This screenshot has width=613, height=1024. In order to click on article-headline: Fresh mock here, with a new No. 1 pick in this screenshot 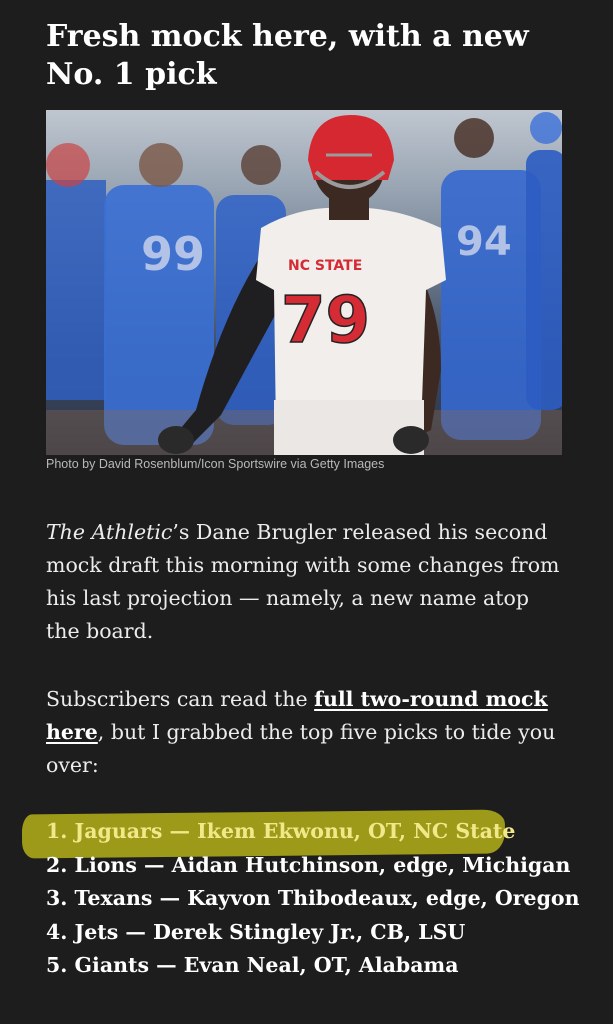, I will do `click(287, 55)`.